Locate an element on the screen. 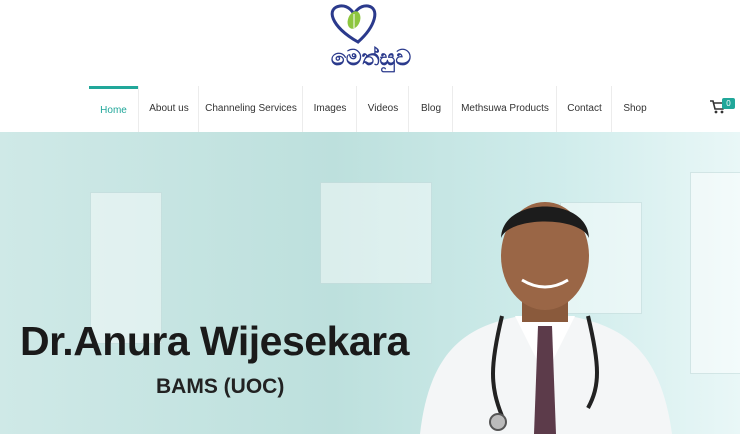 This screenshot has height=434, width=740. site-logo: මෙත්සුව is located at coordinates (371, 42).